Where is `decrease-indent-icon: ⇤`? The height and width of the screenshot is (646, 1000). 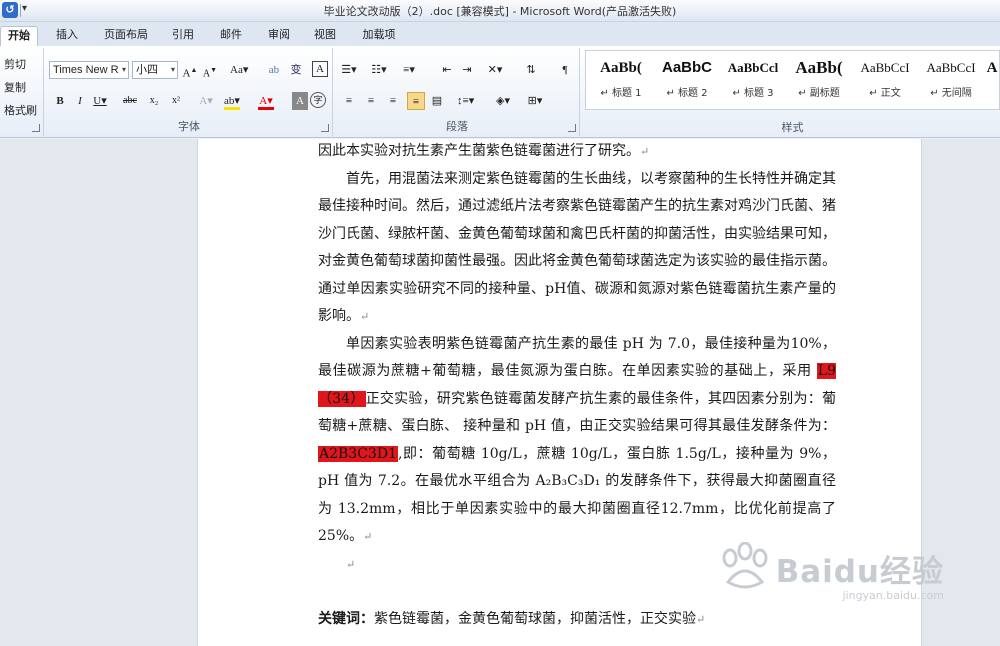 decrease-indent-icon: ⇤ is located at coordinates (447, 70).